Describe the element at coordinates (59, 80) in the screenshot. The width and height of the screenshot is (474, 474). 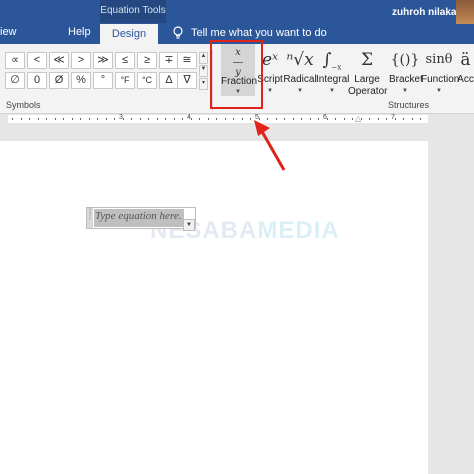
I see `symbol-button: Ø` at that location.